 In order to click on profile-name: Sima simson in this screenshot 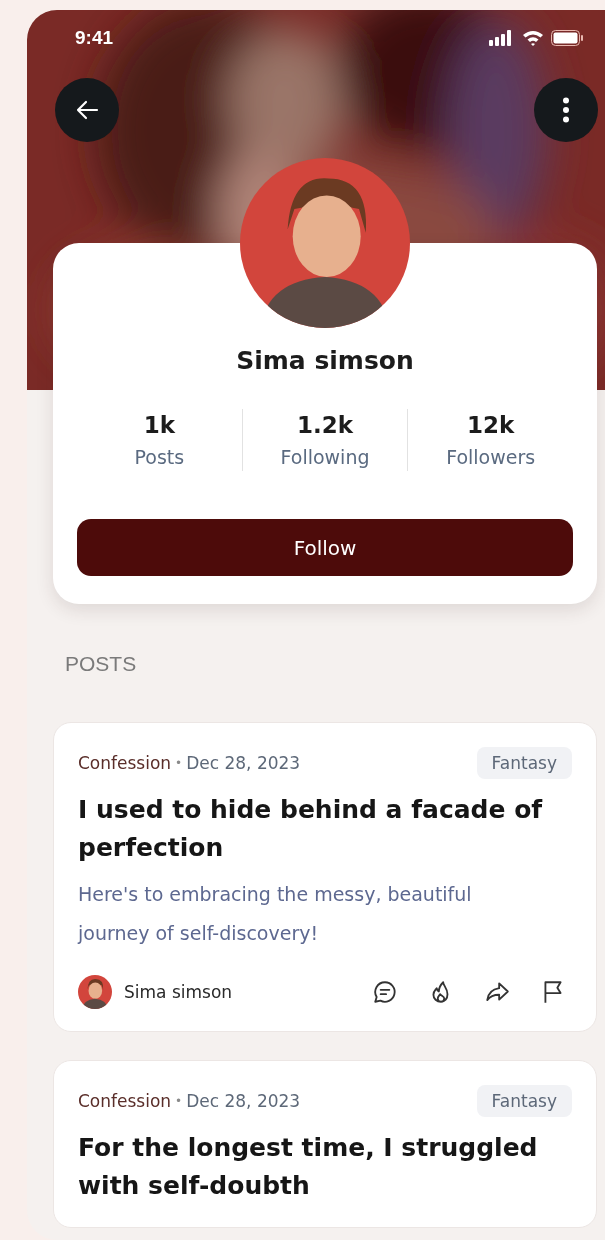, I will do `click(325, 360)`.